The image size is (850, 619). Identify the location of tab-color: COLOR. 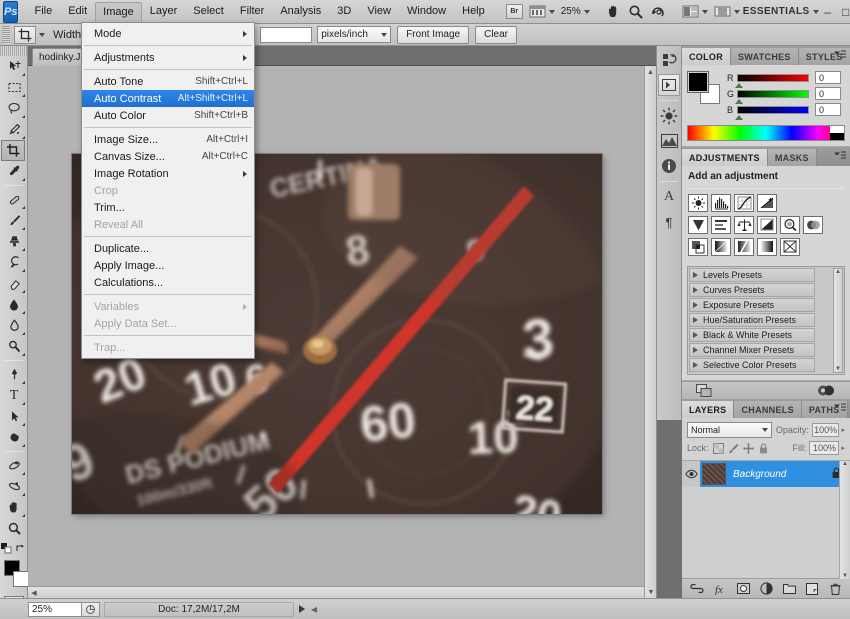
(706, 56).